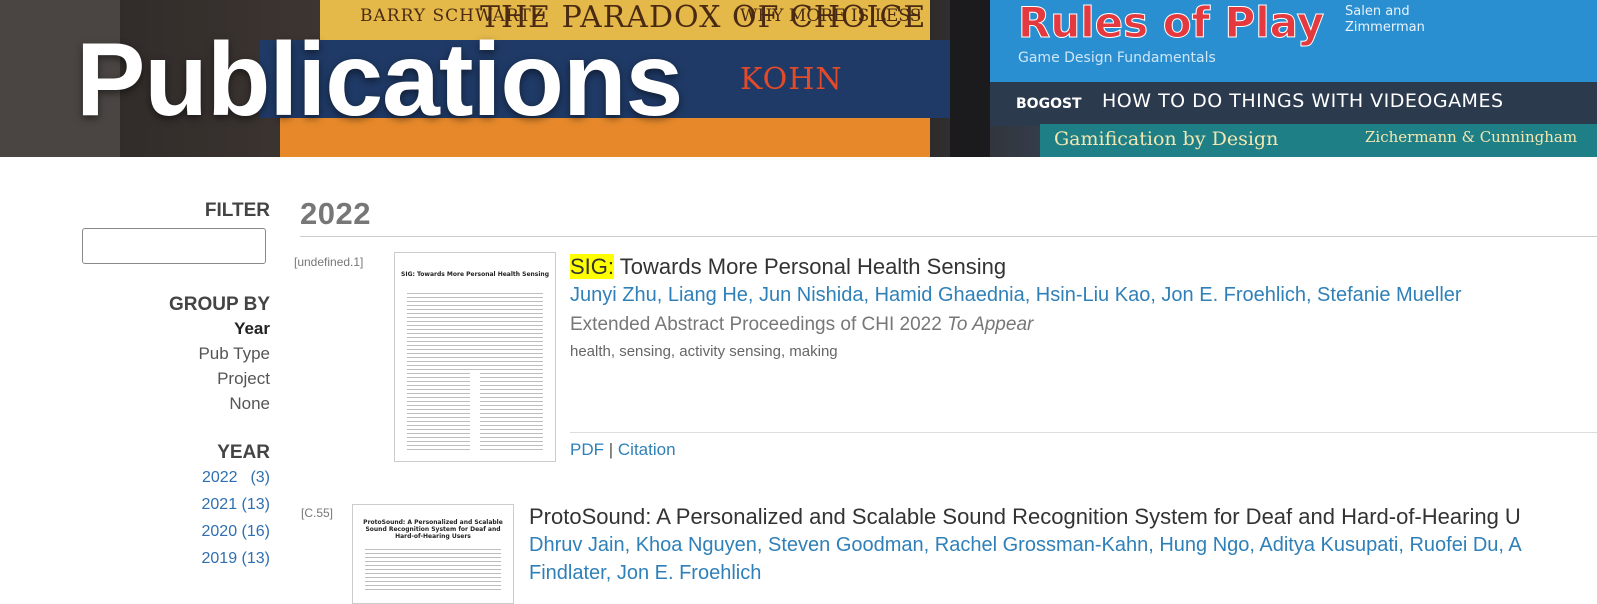 The image size is (1597, 604). Describe the element at coordinates (433, 571) in the screenshot. I see `thumbnail-text-lines` at that location.